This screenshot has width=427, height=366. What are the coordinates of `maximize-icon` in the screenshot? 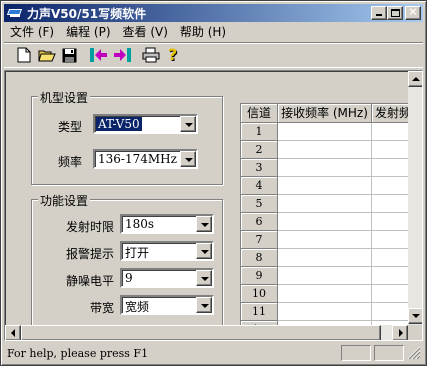 It's located at (395, 13).